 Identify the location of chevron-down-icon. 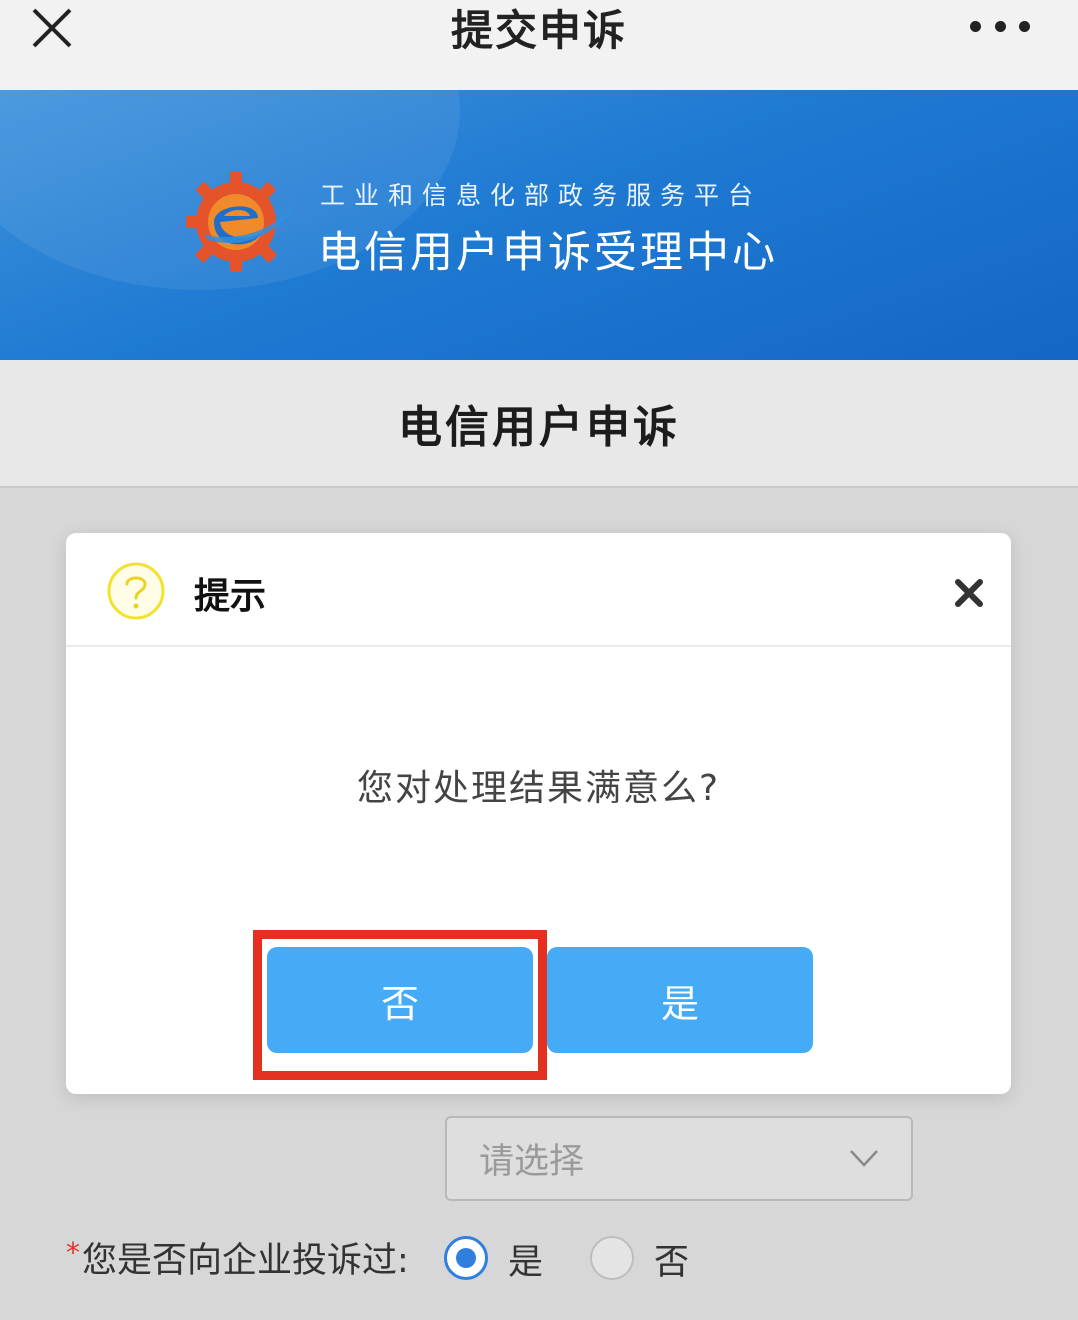
(864, 1158).